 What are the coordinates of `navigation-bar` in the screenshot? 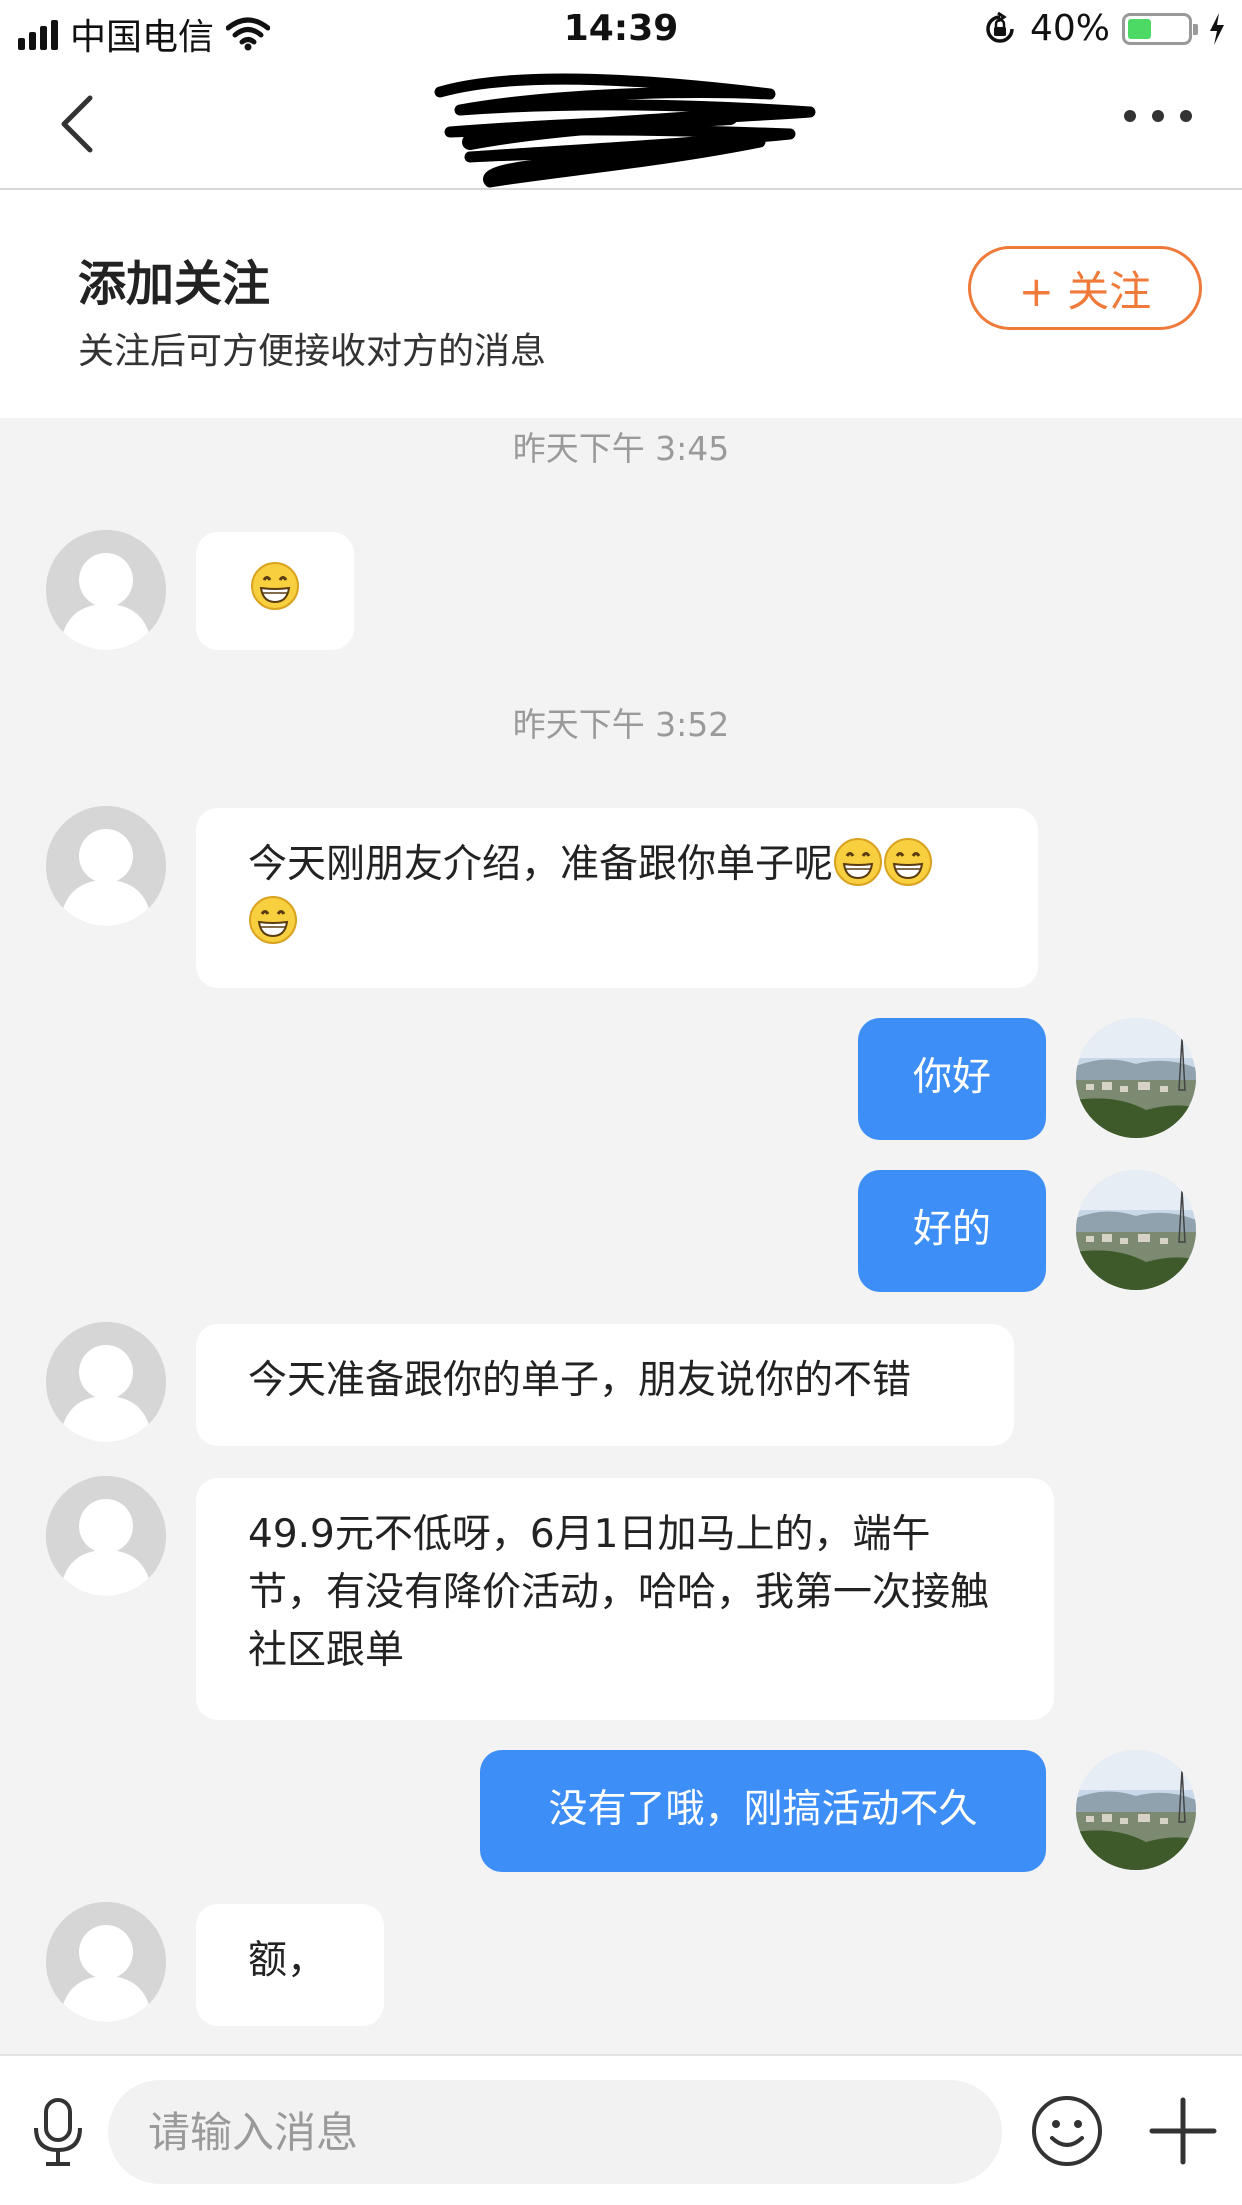 It's located at (621, 126).